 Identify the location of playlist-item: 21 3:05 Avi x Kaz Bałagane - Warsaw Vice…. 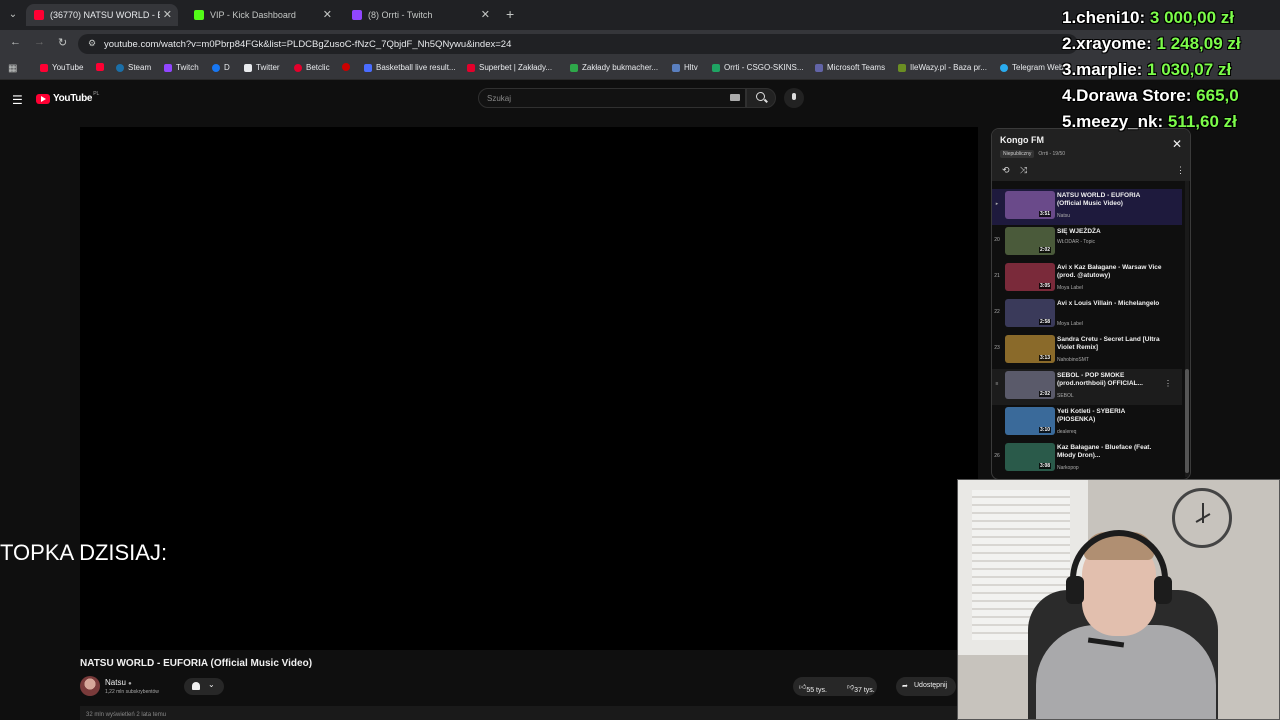
(1087, 279).